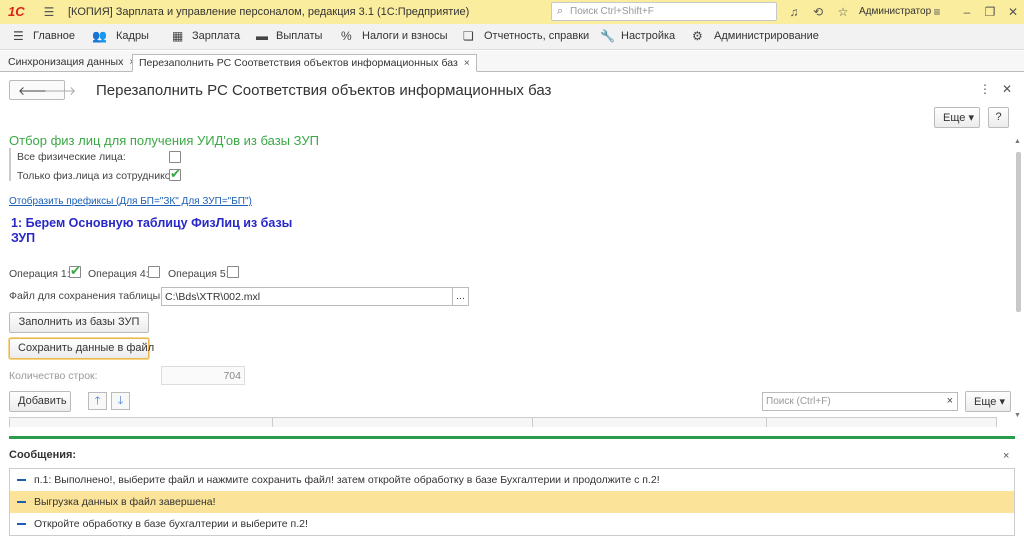 This screenshot has height=545, width=1024. I want to click on menu-icon: ≡, so click(937, 12).